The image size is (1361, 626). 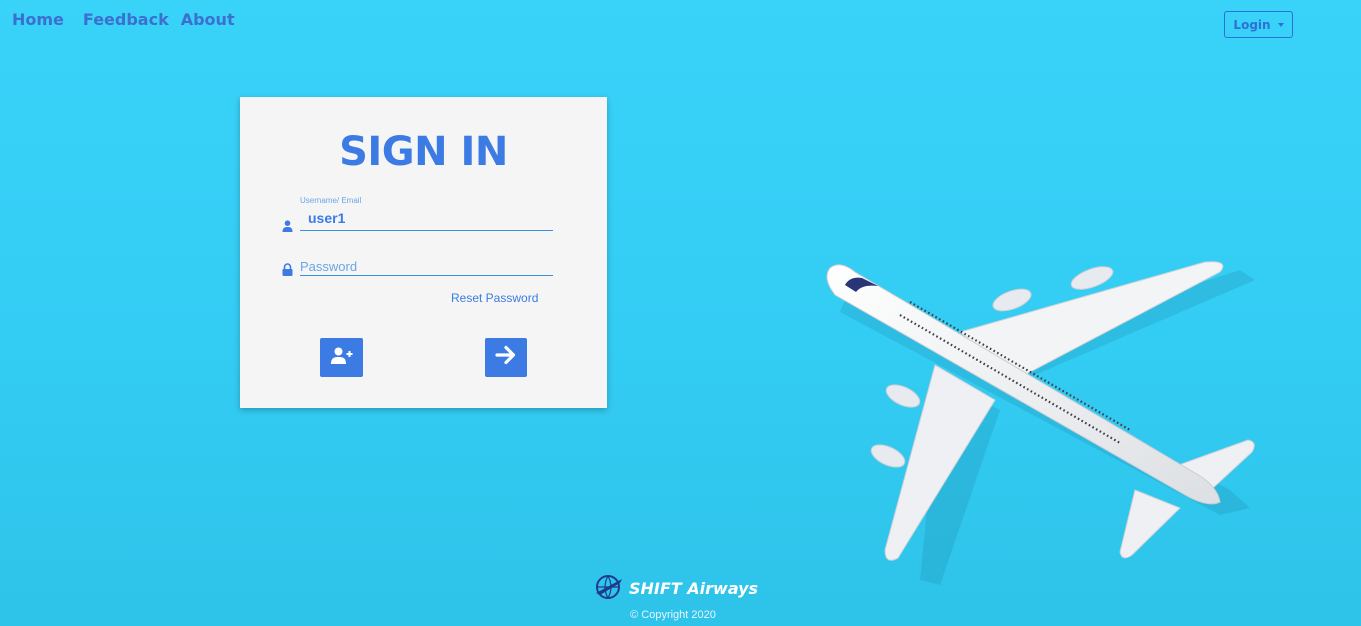 What do you see at coordinates (423, 252) in the screenshot?
I see `sign-in-card: SIGN IN Username/ Email Reset Password` at bounding box center [423, 252].